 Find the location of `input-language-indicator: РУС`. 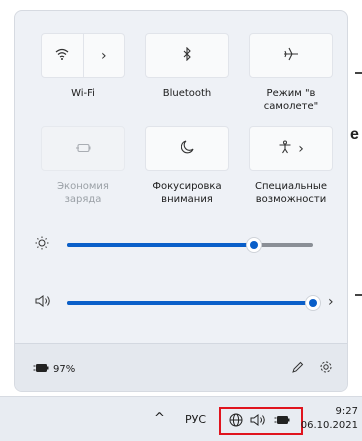

input-language-indicator: РУС is located at coordinates (195, 419).